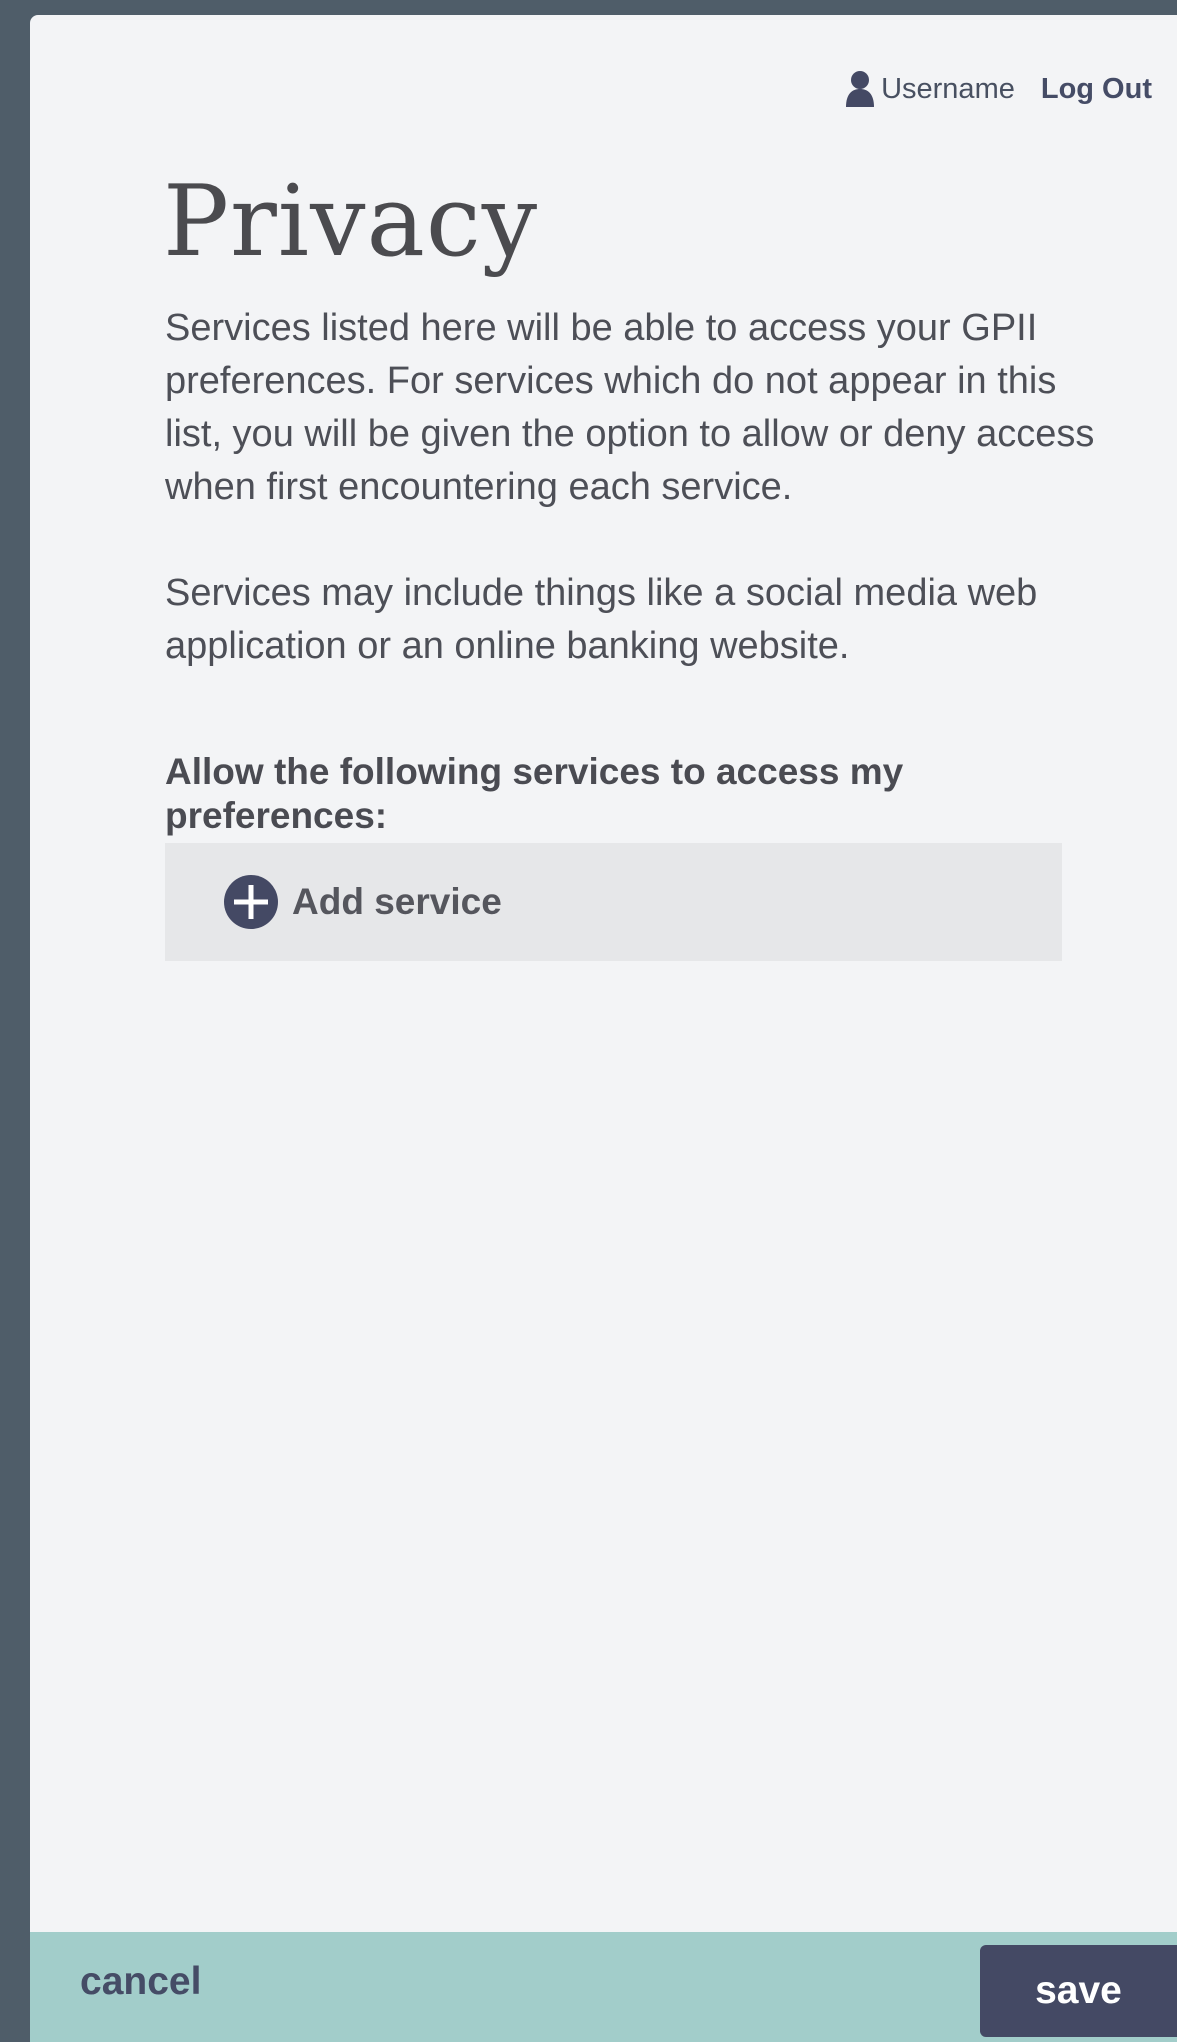 The height and width of the screenshot is (2042, 1177). I want to click on user-bar: Username Log Out, so click(998, 89).